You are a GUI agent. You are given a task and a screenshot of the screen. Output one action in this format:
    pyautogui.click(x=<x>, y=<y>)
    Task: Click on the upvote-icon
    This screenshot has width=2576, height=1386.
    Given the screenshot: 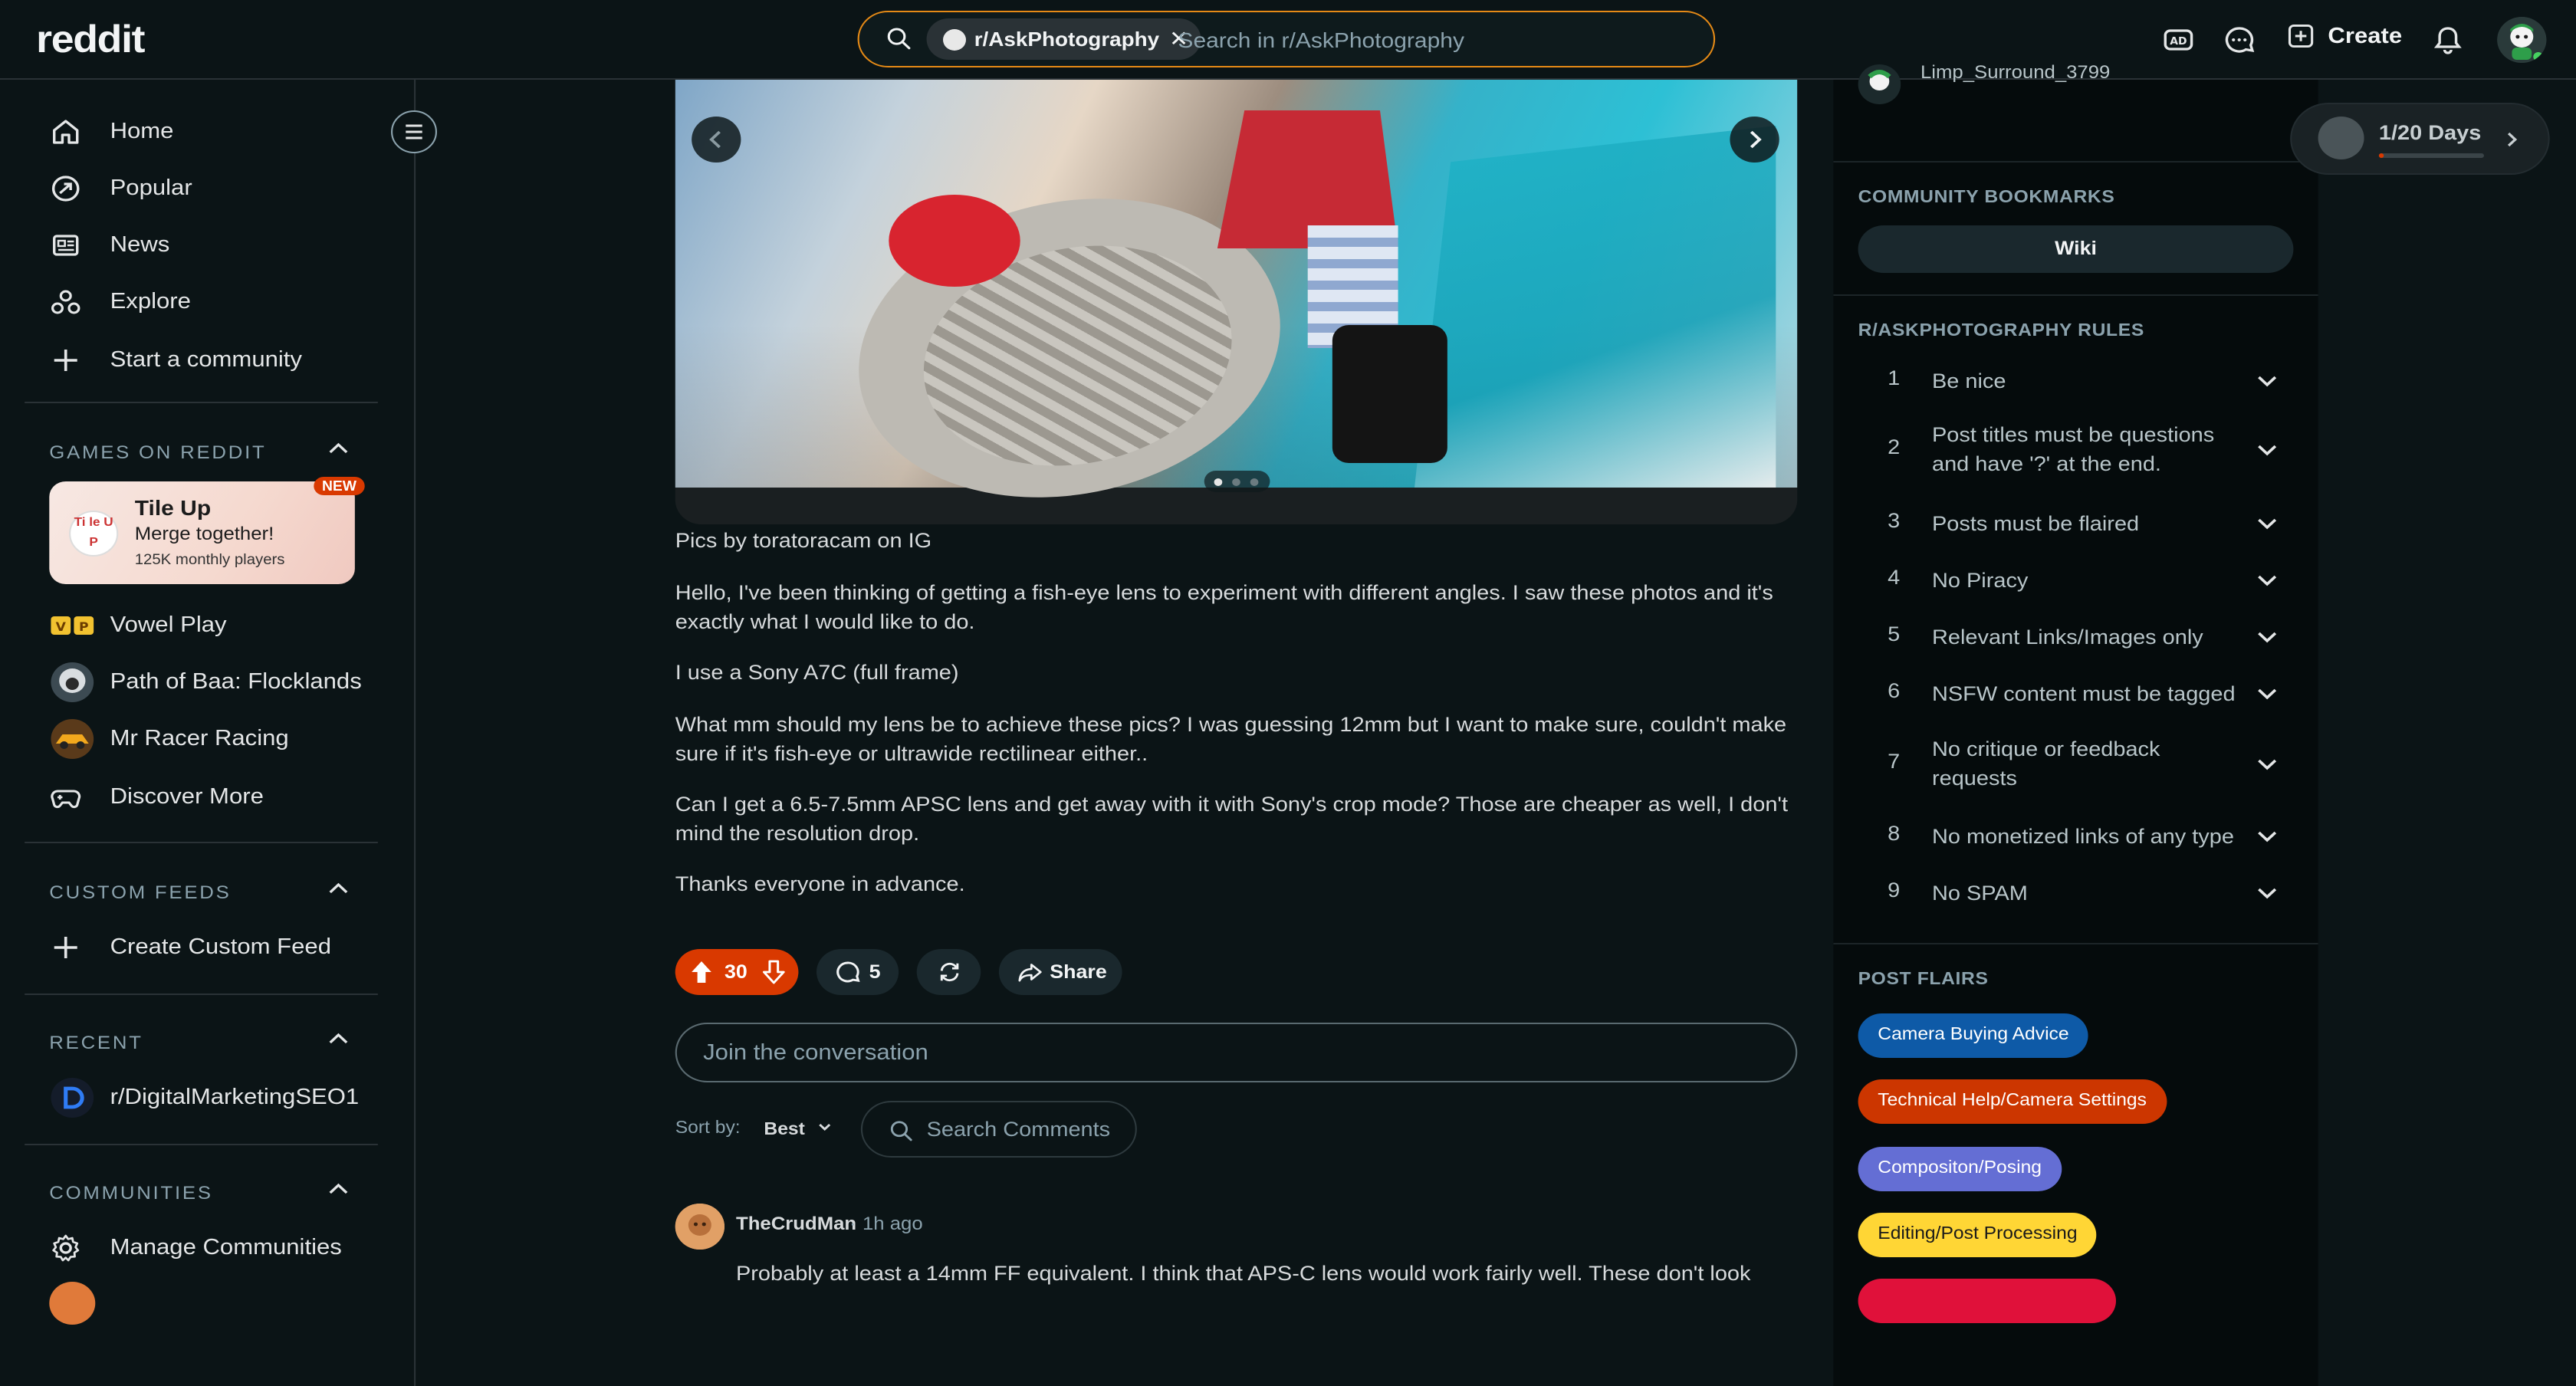 What is the action you would take?
    pyautogui.click(x=701, y=972)
    